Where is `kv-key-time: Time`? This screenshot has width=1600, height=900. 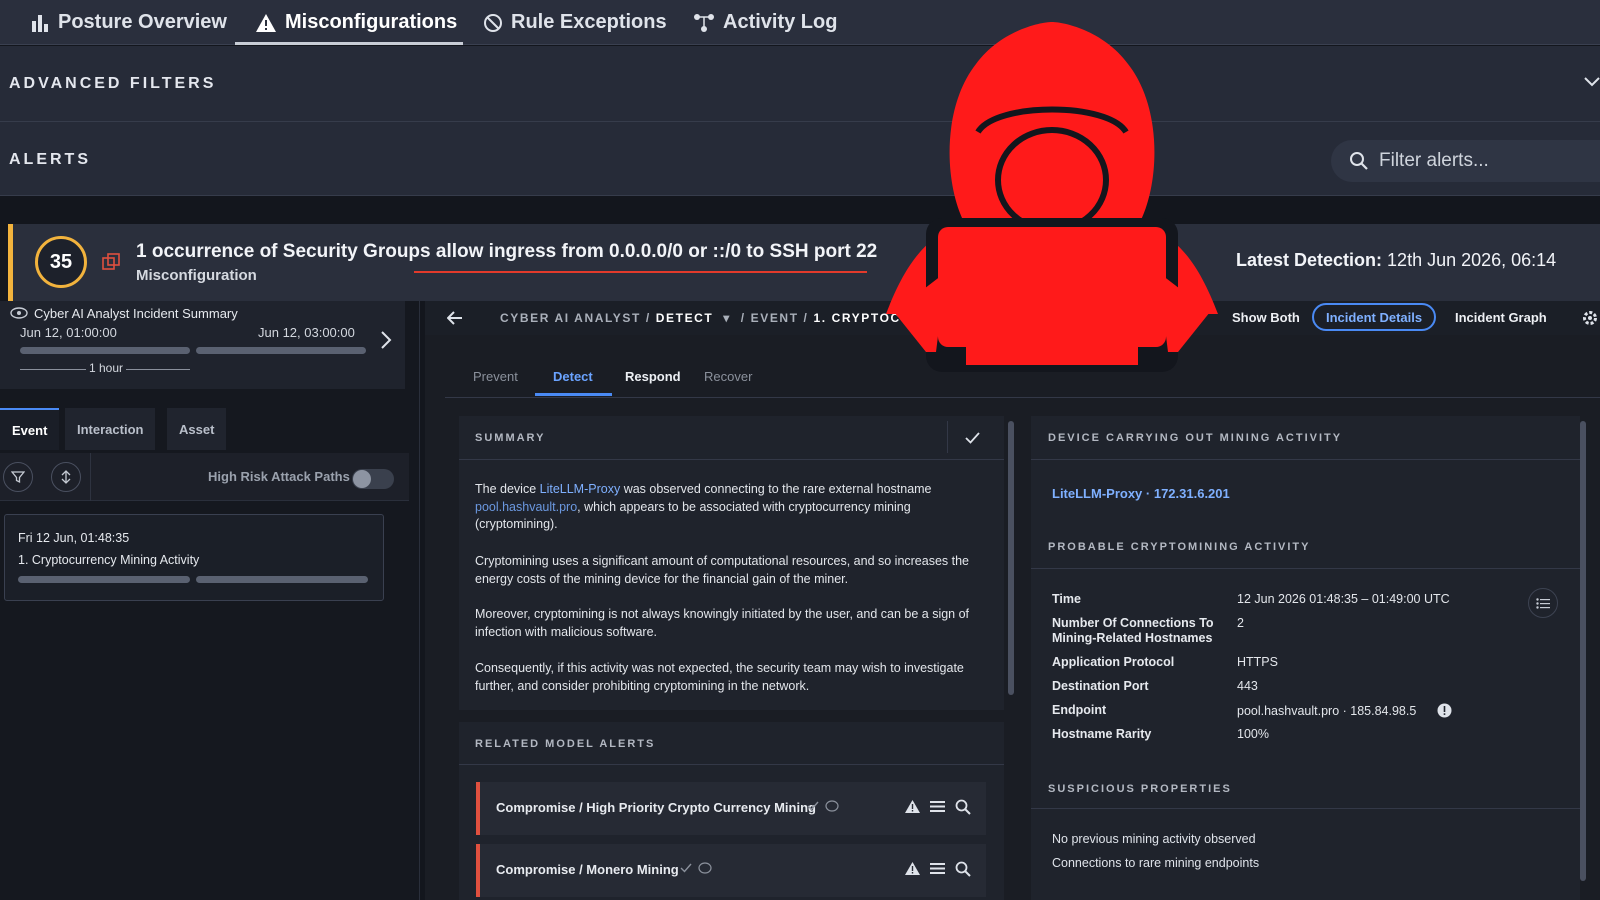 kv-key-time: Time is located at coordinates (1066, 599).